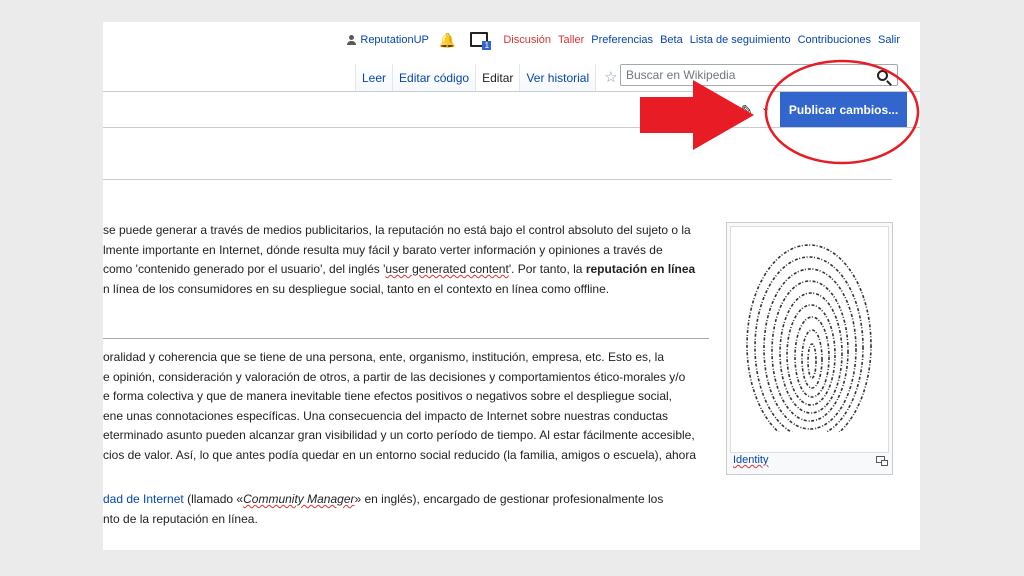  What do you see at coordinates (750, 460) in the screenshot?
I see `figure-caption: Identity` at bounding box center [750, 460].